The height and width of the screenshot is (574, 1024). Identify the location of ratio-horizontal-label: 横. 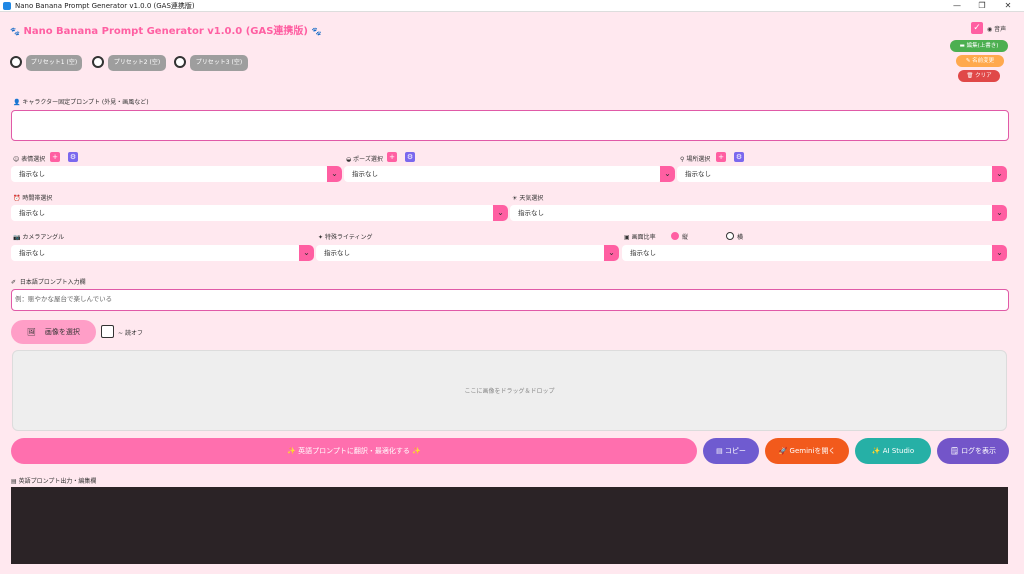
(740, 237).